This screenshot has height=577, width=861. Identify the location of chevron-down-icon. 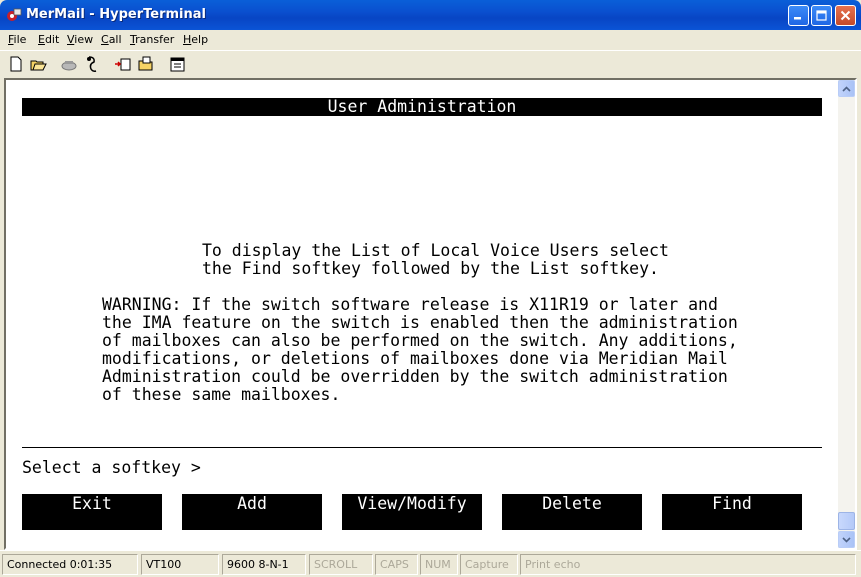
(846, 539).